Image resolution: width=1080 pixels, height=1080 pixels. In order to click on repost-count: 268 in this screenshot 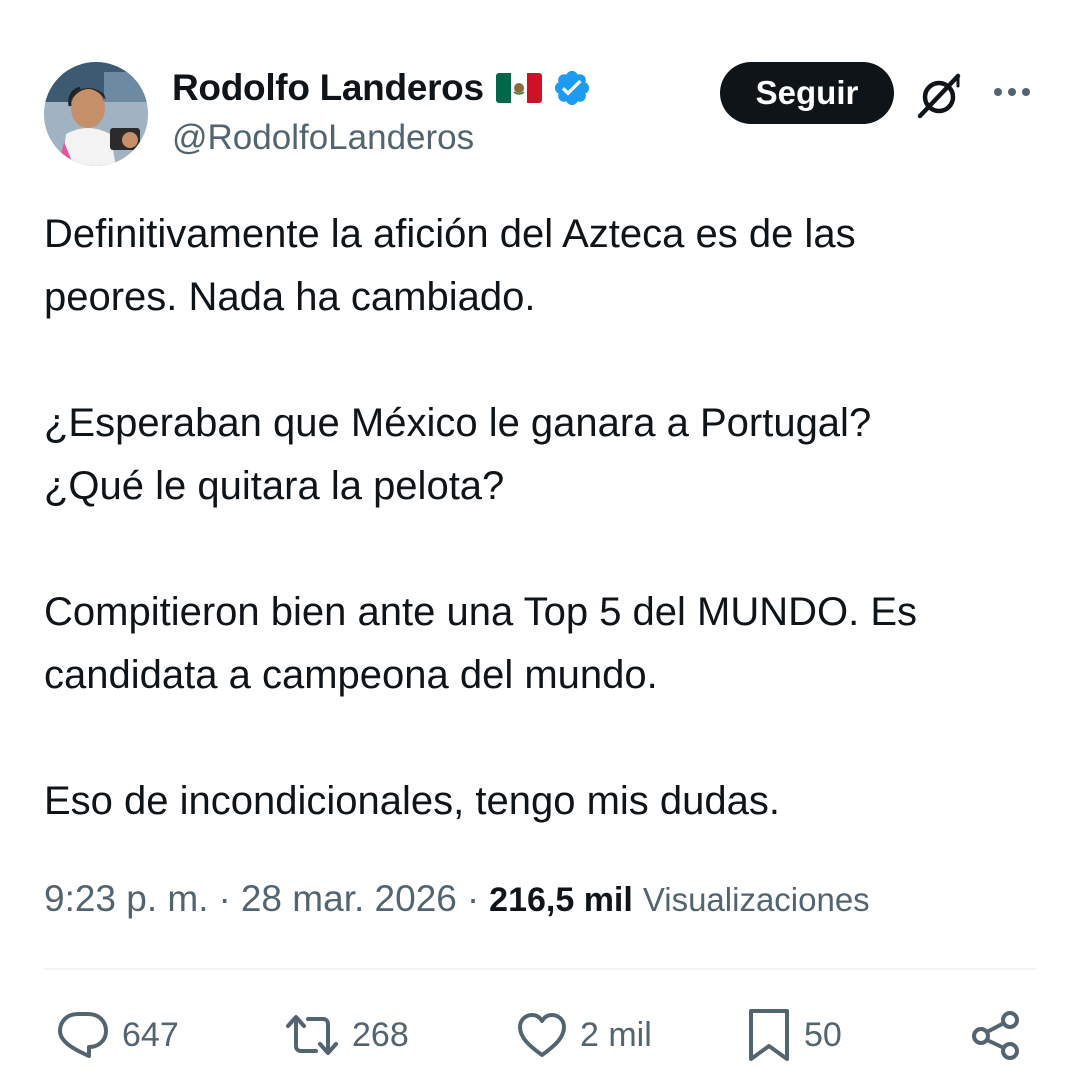, I will do `click(380, 1034)`.